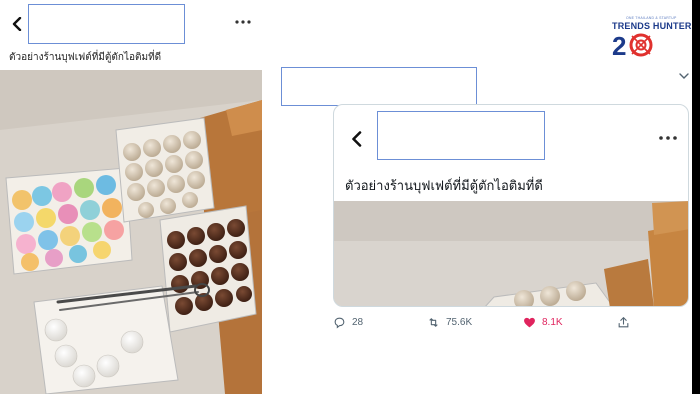 Image resolution: width=700 pixels, height=394 pixels. Describe the element at coordinates (461, 135) in the screenshot. I see `card-redacted-username-box` at that location.